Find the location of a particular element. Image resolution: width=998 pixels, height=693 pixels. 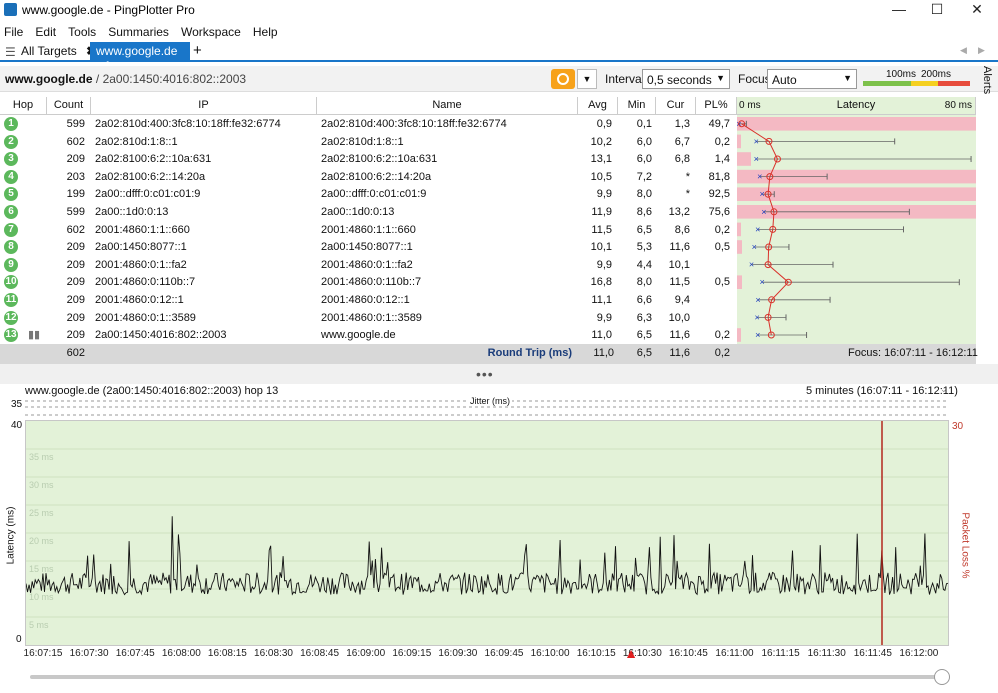

time-tick-label: 16:11:00 is located at coordinates (734, 653).